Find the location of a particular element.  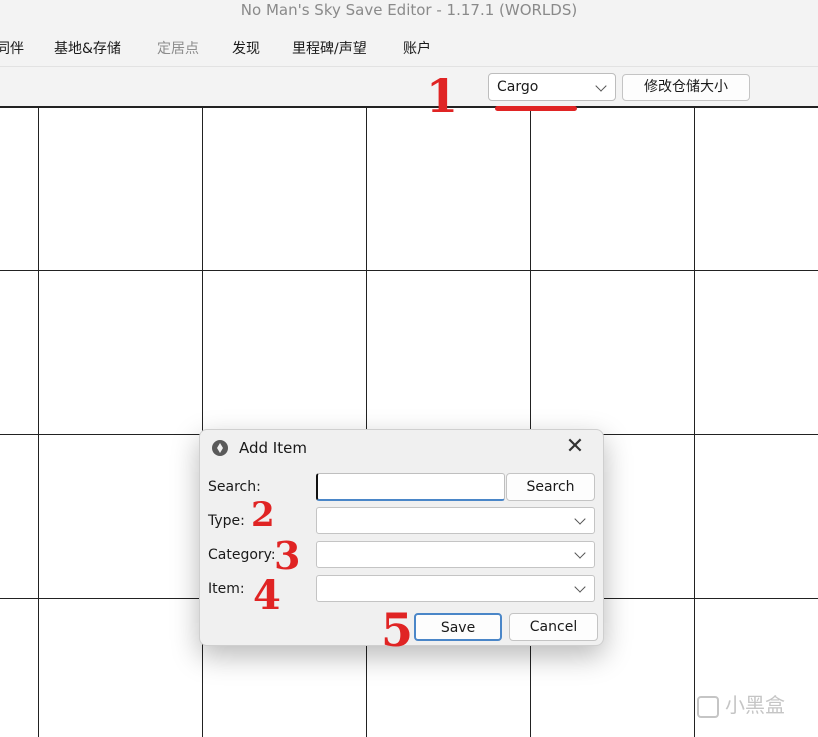

resize-storage-button: 修改仓储大小 is located at coordinates (686, 87).